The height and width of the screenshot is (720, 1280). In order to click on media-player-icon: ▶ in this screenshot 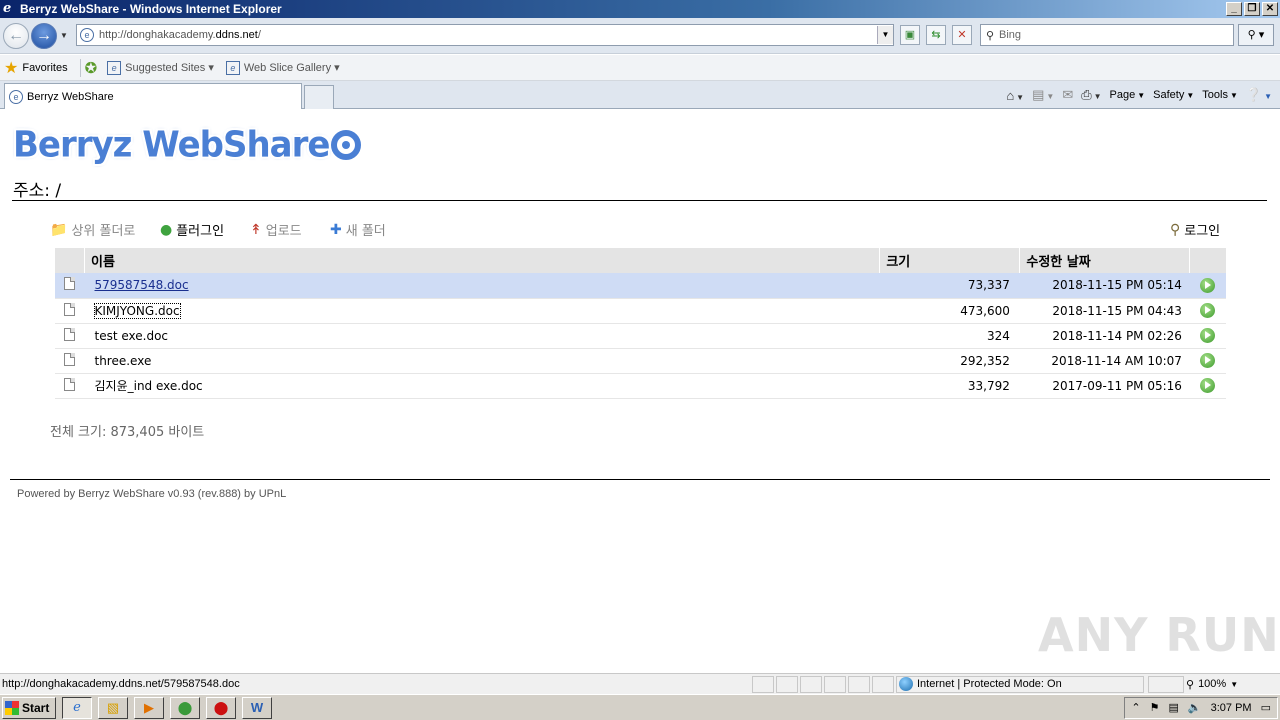, I will do `click(149, 707)`.